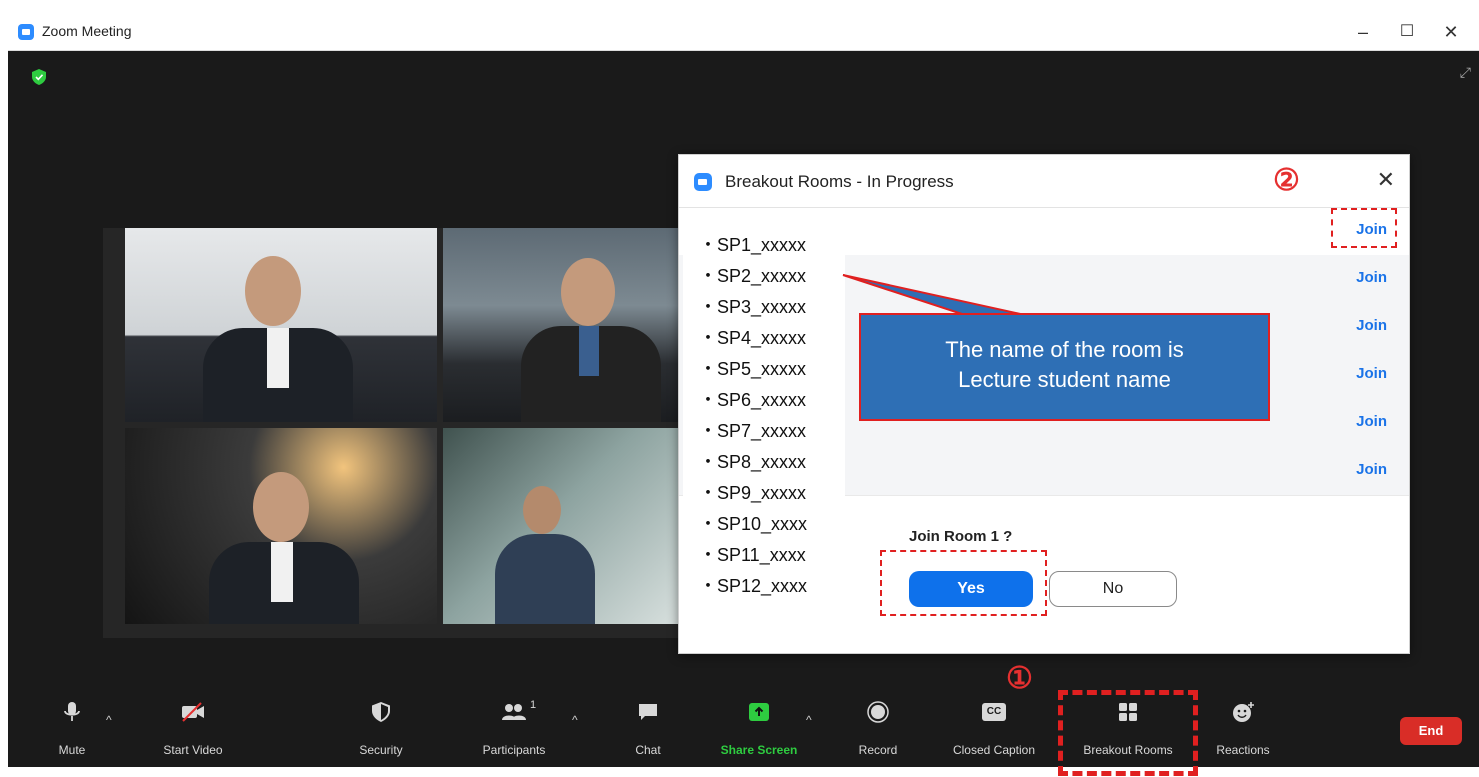 Image resolution: width=1479 pixels, height=777 pixels. I want to click on join-room-2-link: Join, so click(1371, 277).